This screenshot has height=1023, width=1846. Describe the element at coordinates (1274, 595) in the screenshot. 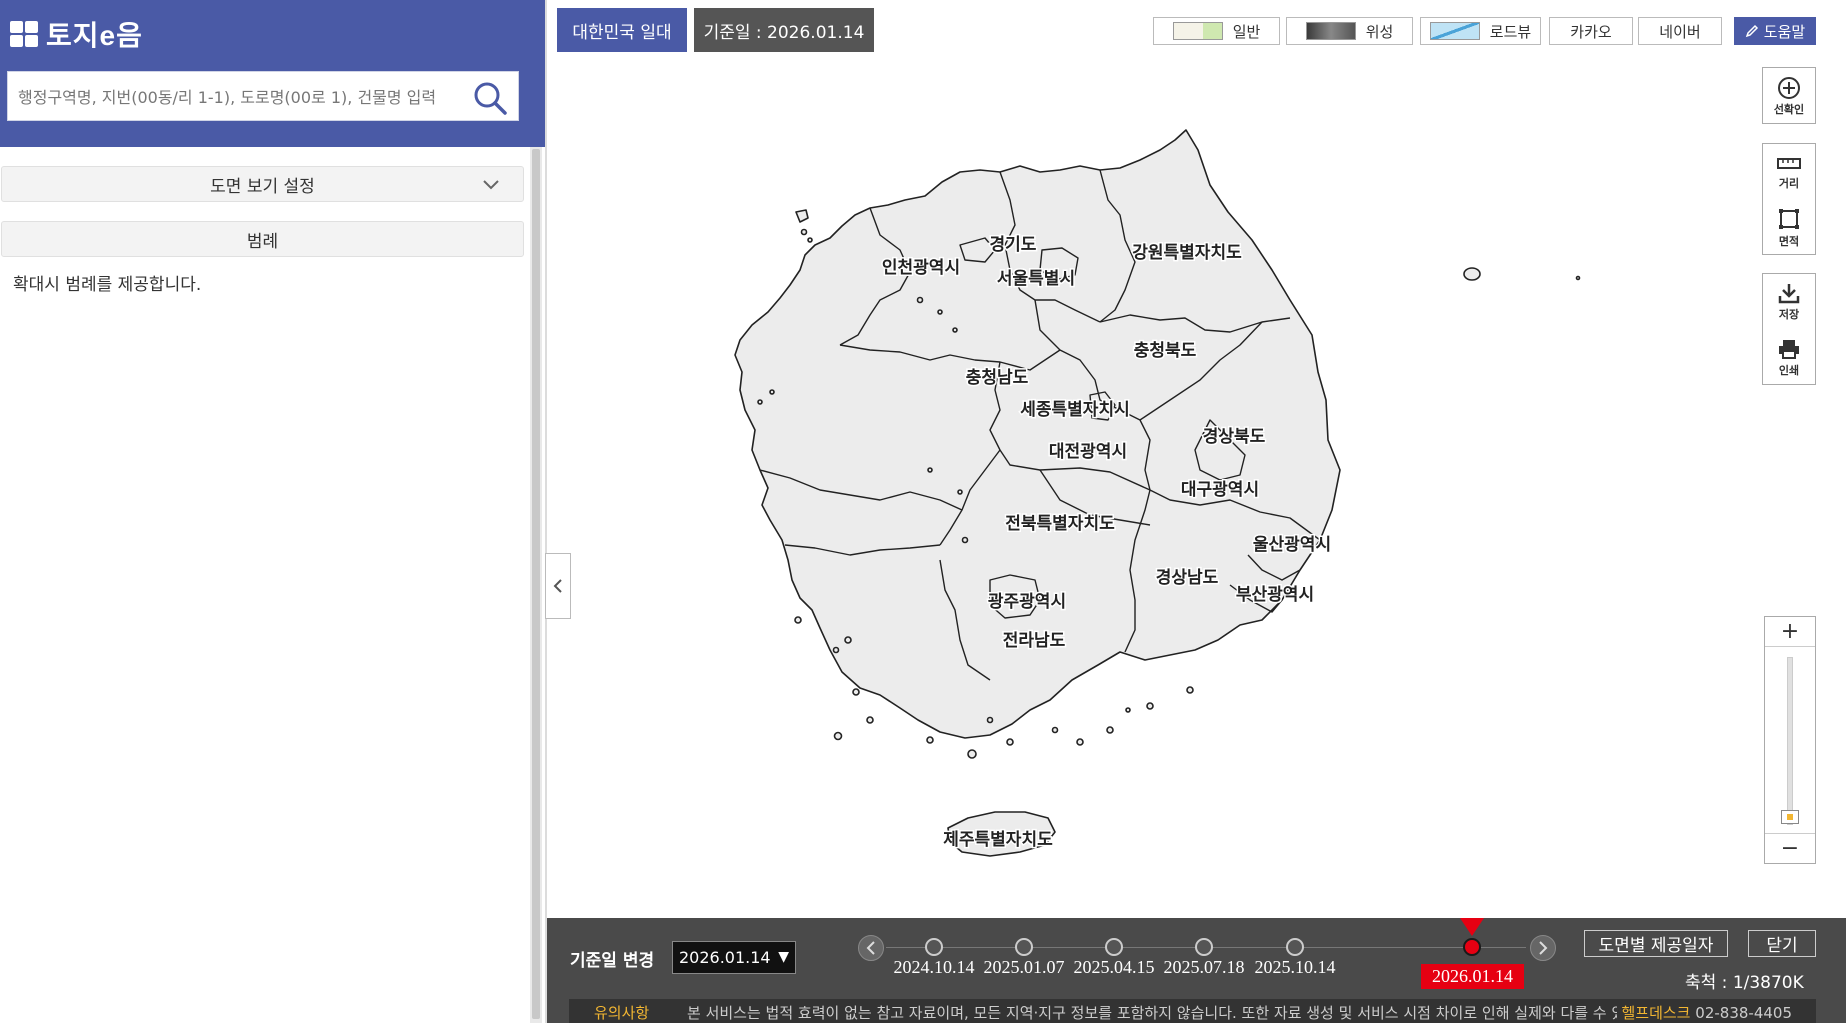

I see `region-label: 부산광역시` at that location.